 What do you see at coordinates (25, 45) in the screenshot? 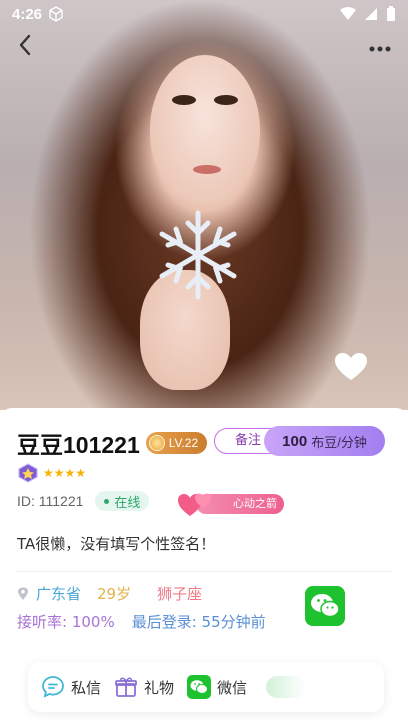
I see `chevron-left-icon` at bounding box center [25, 45].